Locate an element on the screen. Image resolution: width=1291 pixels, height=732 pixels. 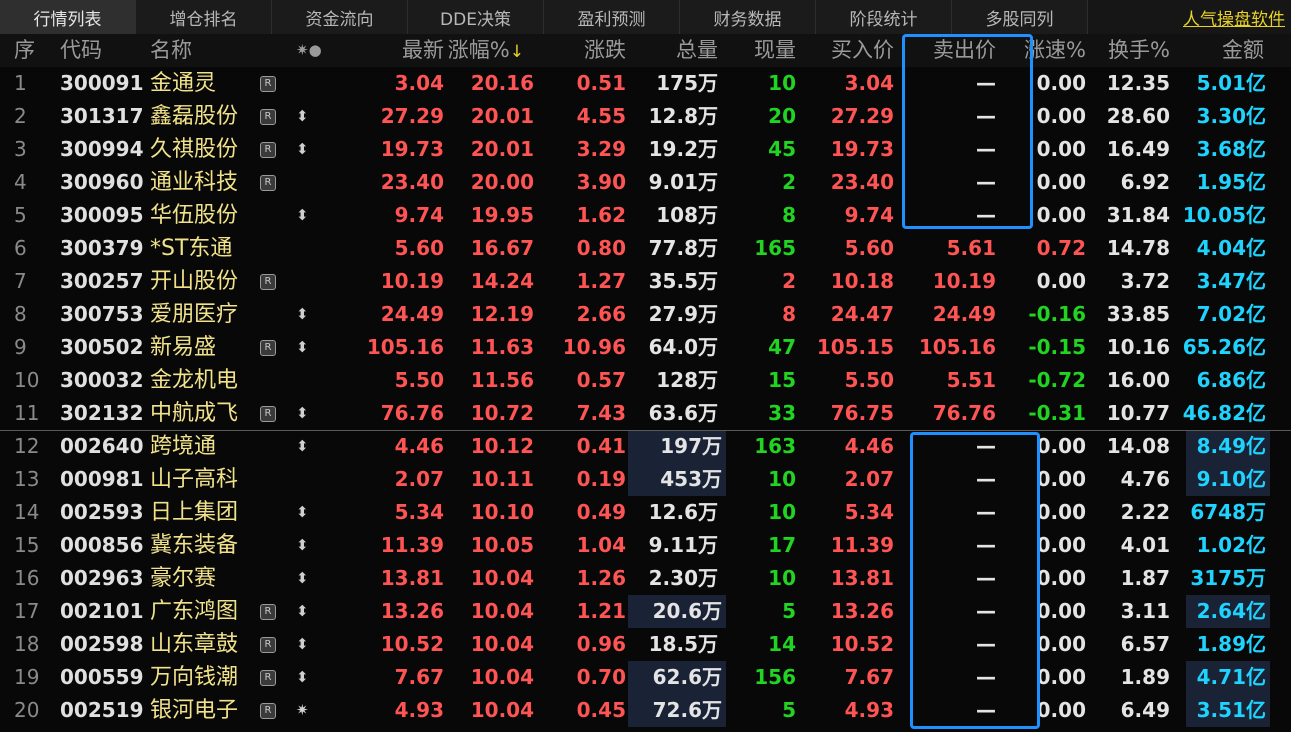
cell-chg: 0.41 is located at coordinates (601, 446).